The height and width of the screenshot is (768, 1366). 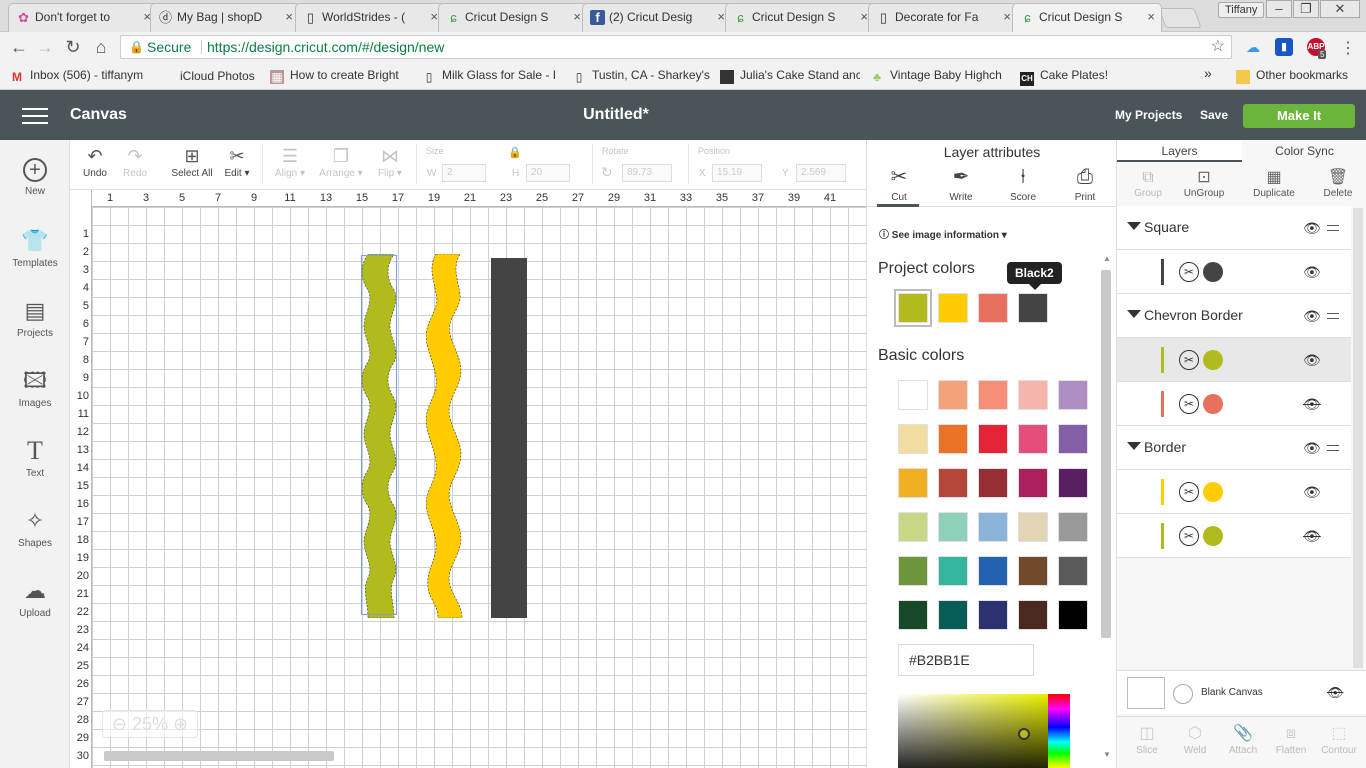 What do you see at coordinates (1299, 116) in the screenshot?
I see `make-it-button: Make It` at bounding box center [1299, 116].